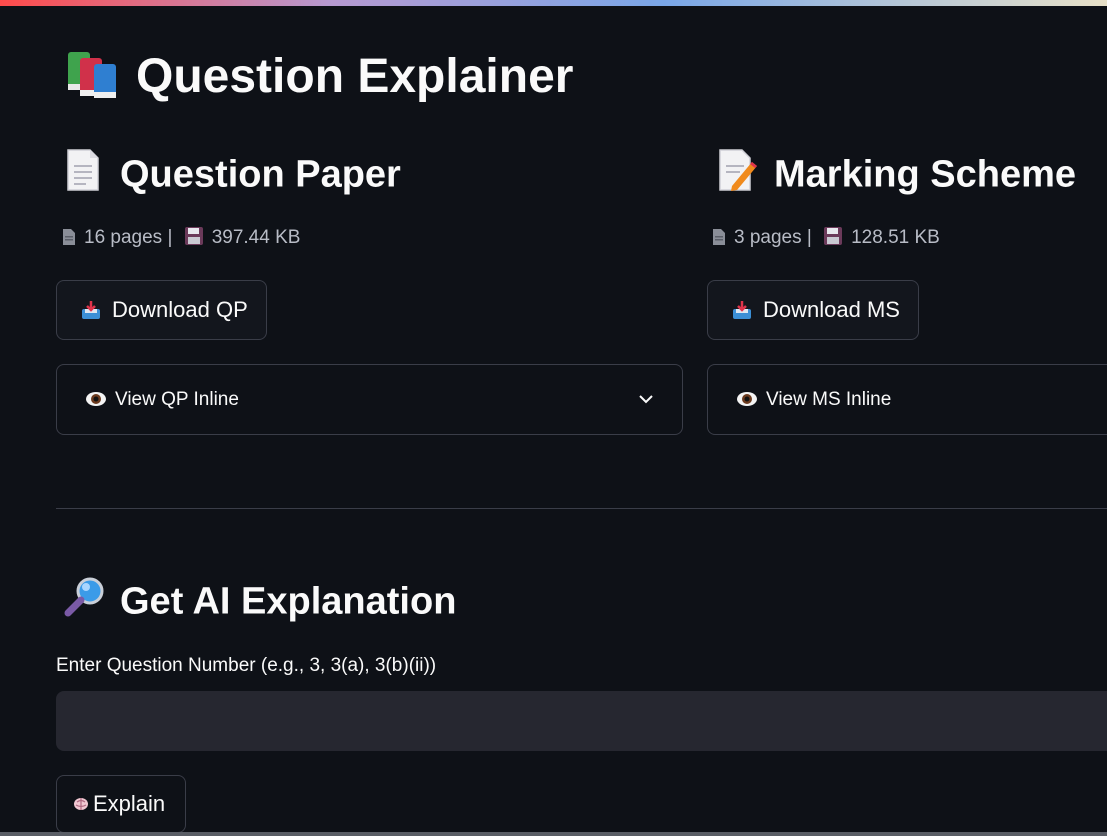  What do you see at coordinates (355, 77) in the screenshot?
I see `page-title-text: Question Explainer` at bounding box center [355, 77].